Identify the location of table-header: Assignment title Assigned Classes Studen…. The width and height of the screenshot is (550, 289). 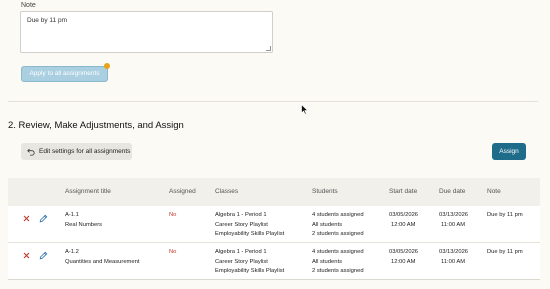
(274, 192).